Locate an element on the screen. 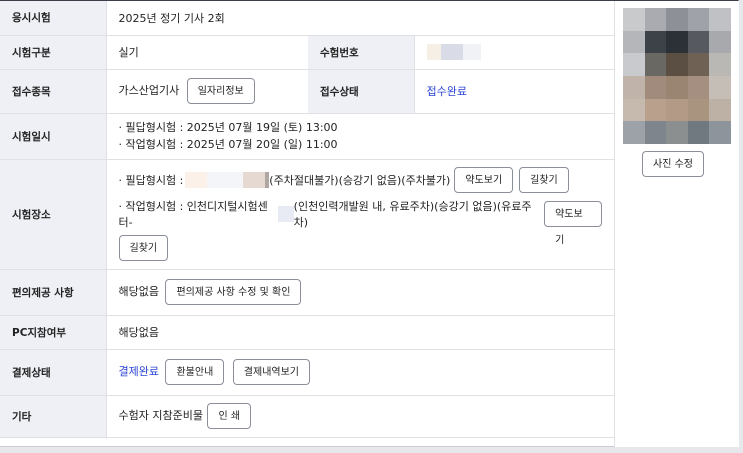  edit-photo-button: 사진 수정 is located at coordinates (673, 164).